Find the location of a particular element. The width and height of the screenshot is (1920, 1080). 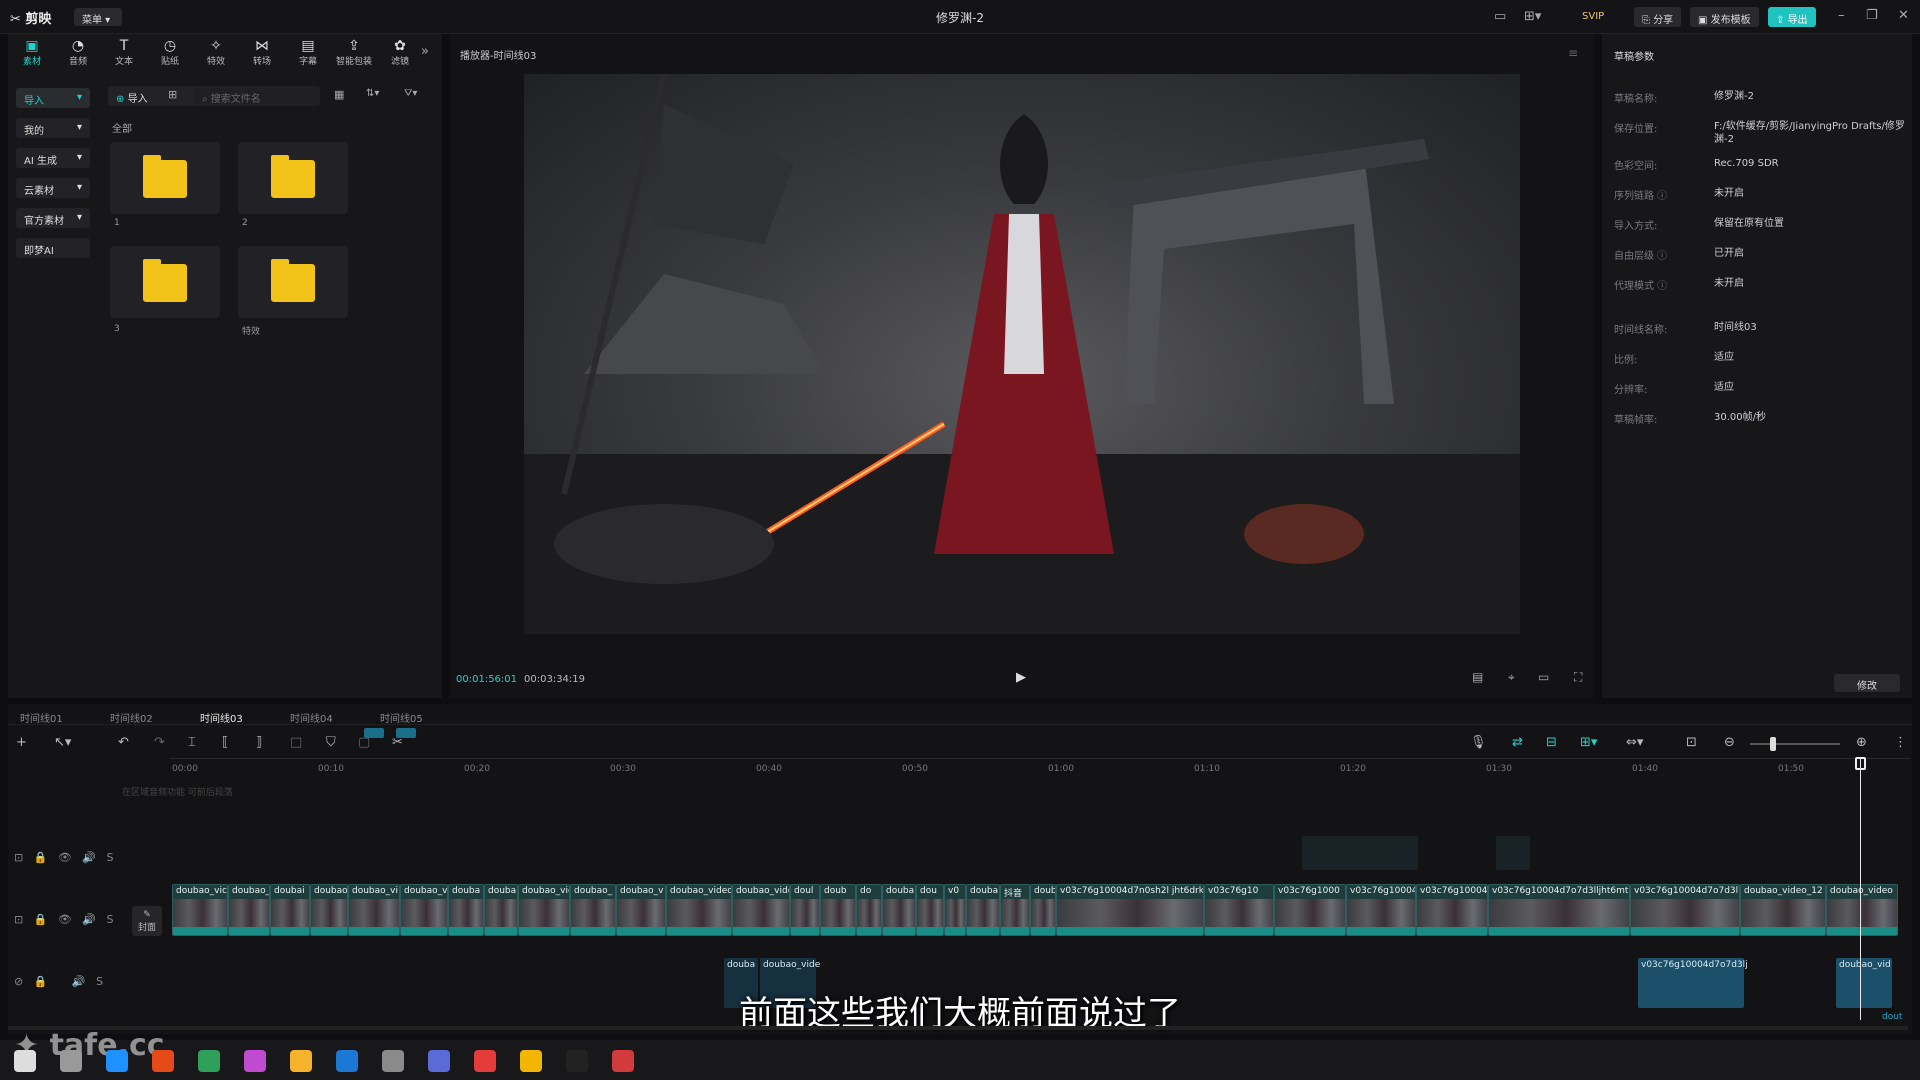

tool-audio: ◔ 音频 is located at coordinates (78, 55).